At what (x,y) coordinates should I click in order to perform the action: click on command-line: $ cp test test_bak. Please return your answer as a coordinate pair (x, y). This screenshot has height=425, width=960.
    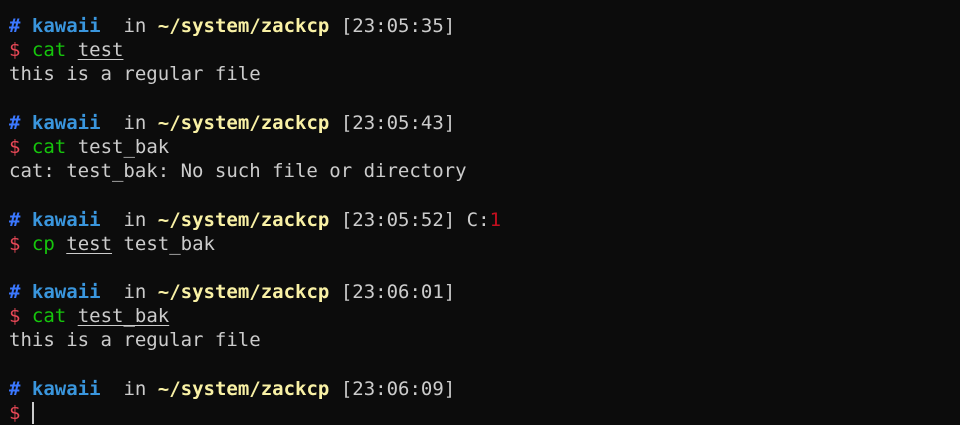
    Looking at the image, I should click on (484, 244).